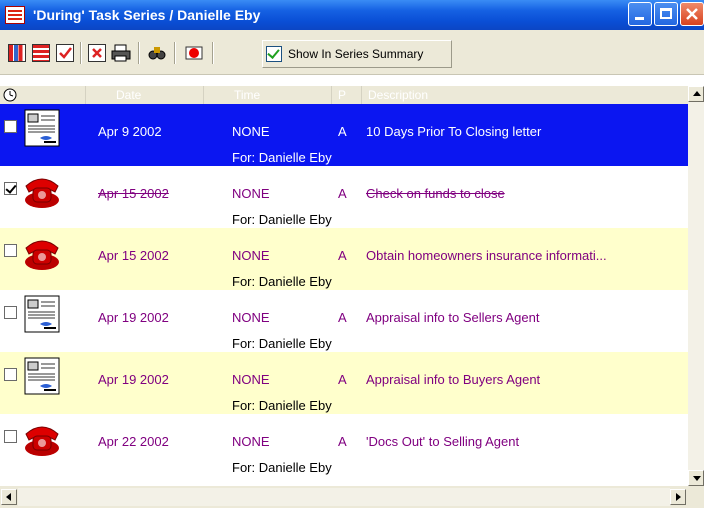  I want to click on horizontal-scrollbar, so click(352, 497).